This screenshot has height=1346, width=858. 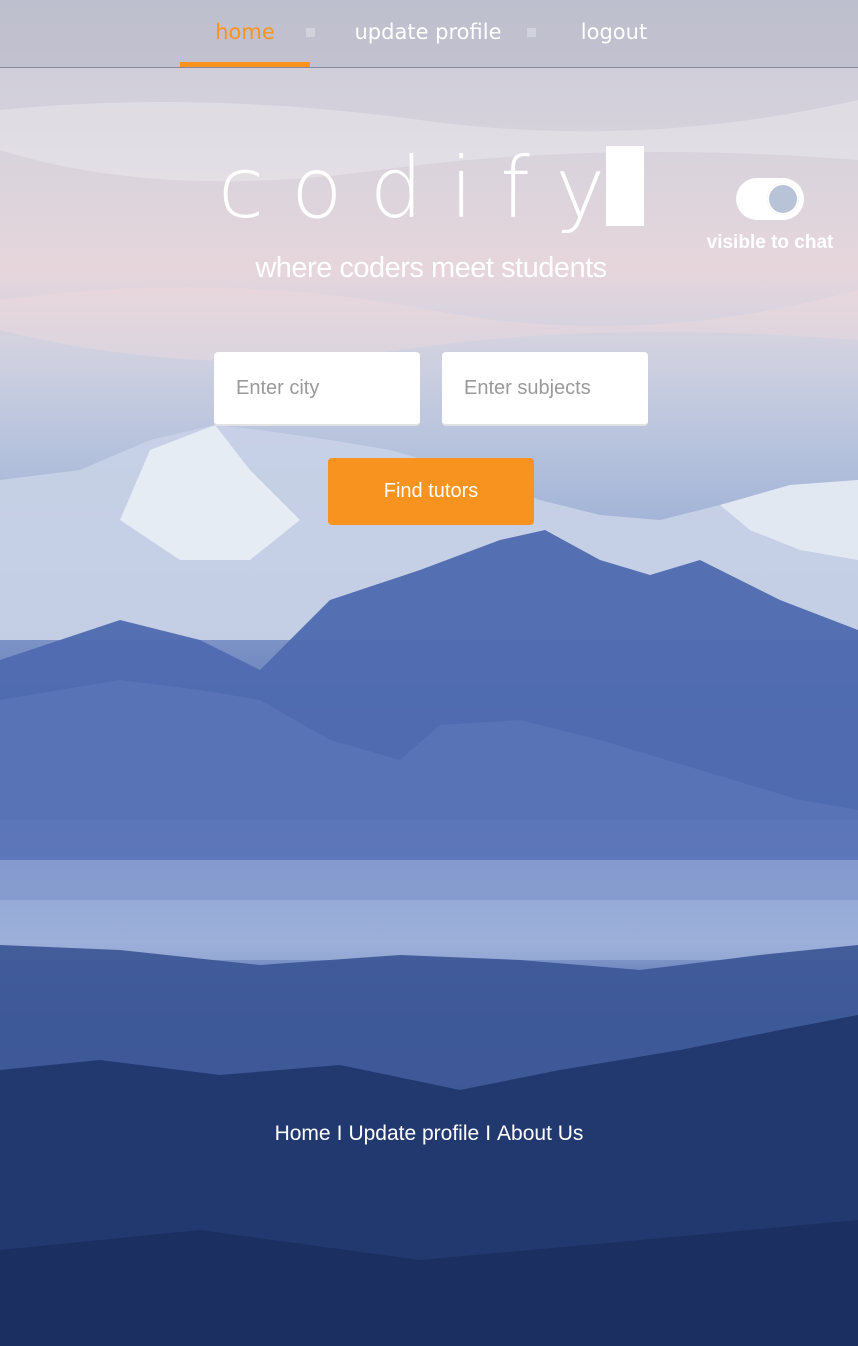 I want to click on top-nav: home update profile logout, so click(x=429, y=34).